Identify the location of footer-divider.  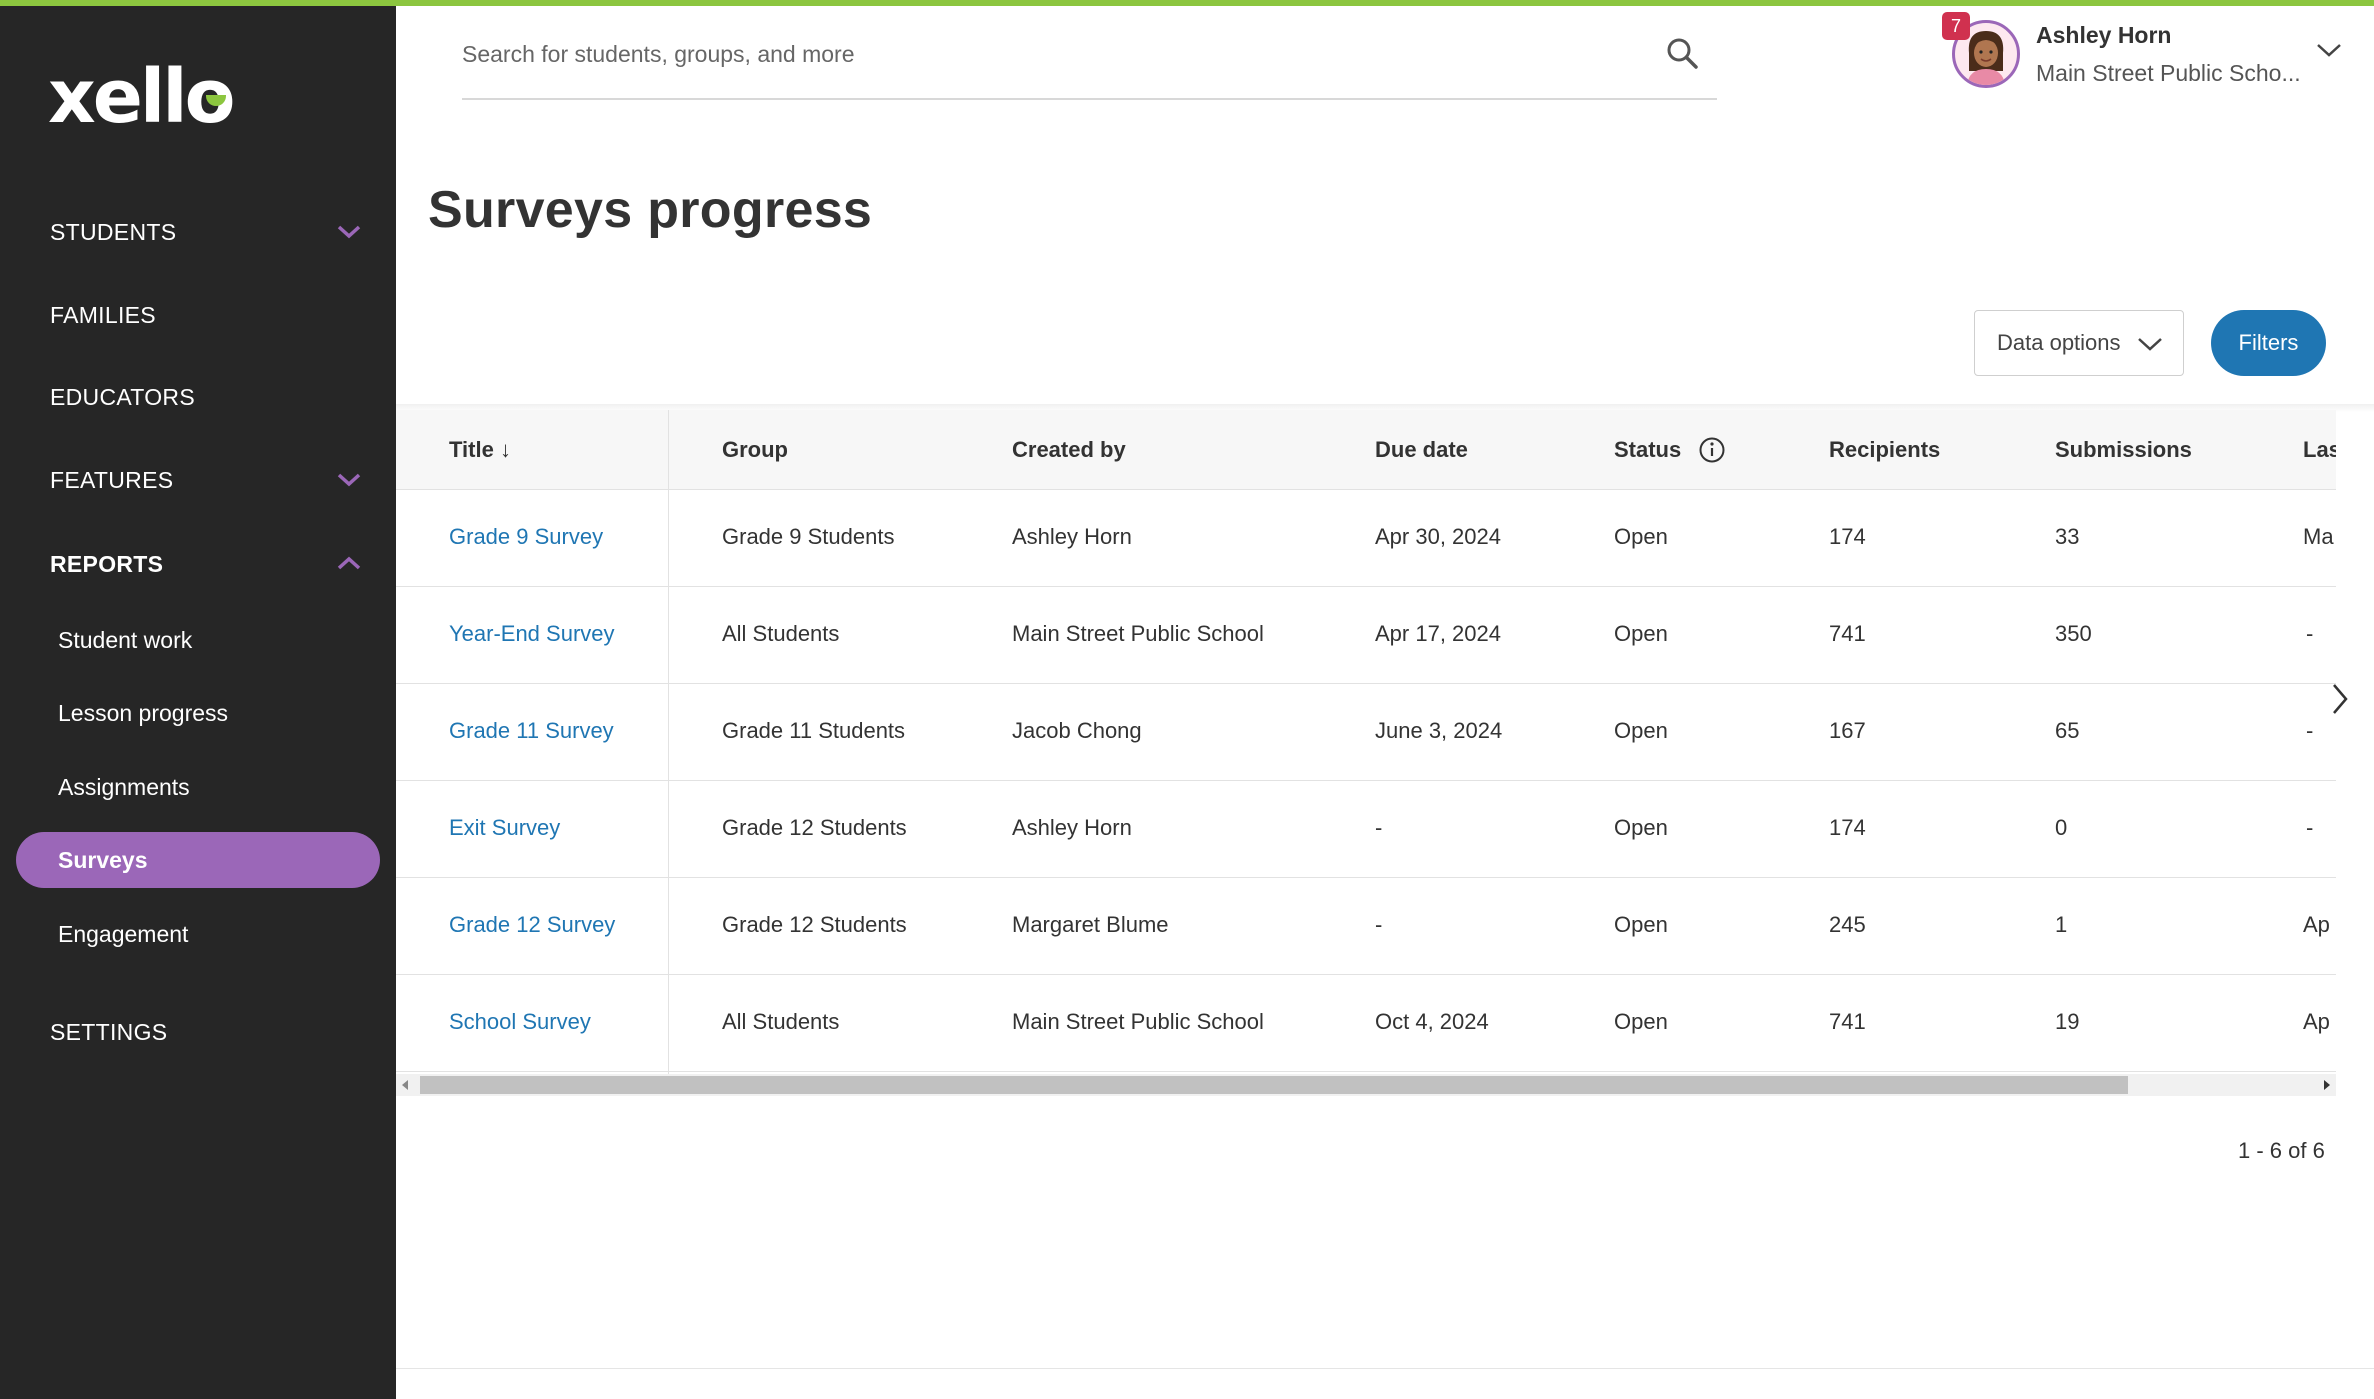
(1385, 1368).